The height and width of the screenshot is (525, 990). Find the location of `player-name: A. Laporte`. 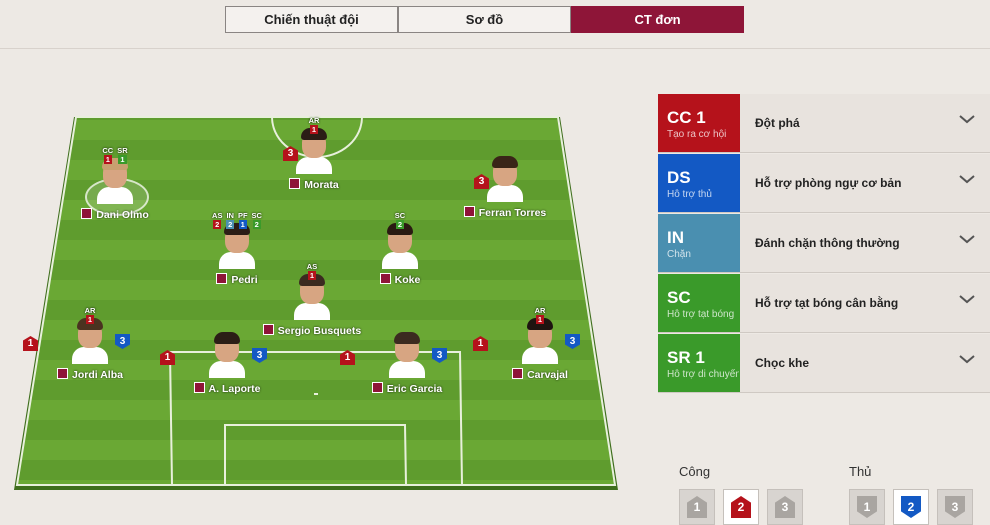

player-name: A. Laporte is located at coordinates (227, 388).